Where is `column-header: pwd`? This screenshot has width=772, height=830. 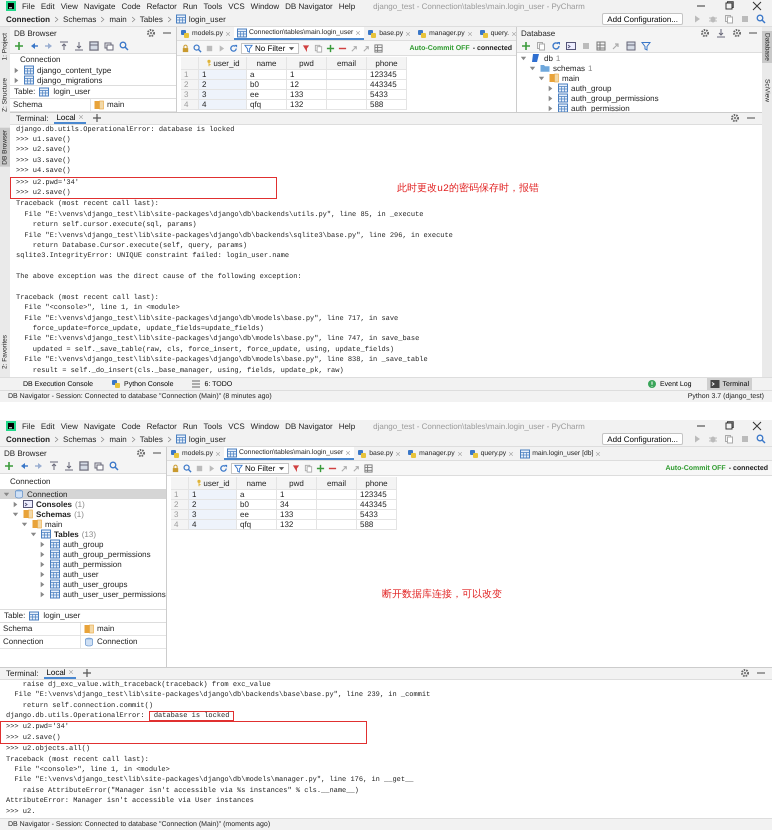 column-header: pwd is located at coordinates (297, 483).